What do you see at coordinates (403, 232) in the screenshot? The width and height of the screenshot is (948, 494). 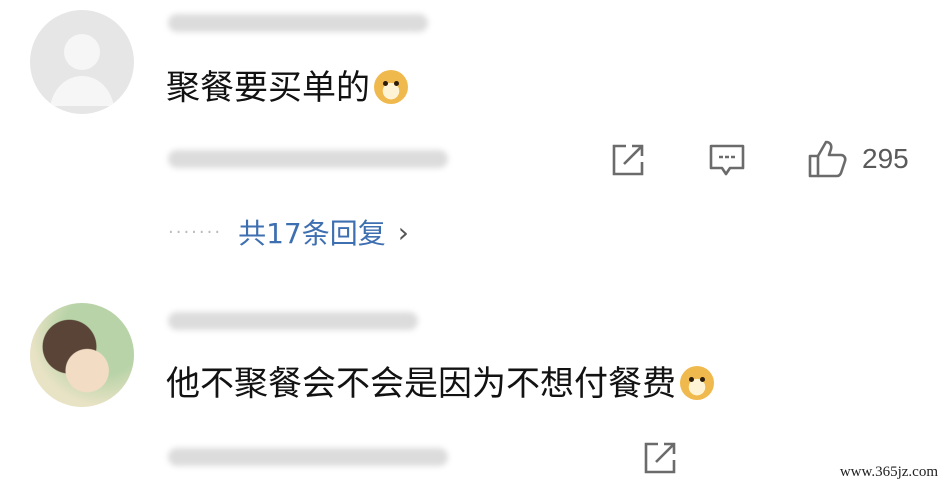 I see `chevron-right-icon: ›` at bounding box center [403, 232].